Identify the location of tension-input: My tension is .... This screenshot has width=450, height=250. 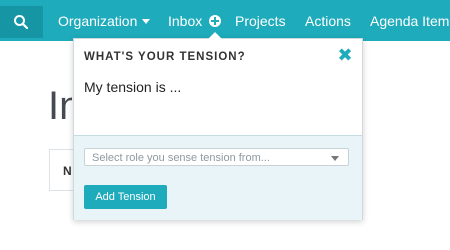
(214, 87).